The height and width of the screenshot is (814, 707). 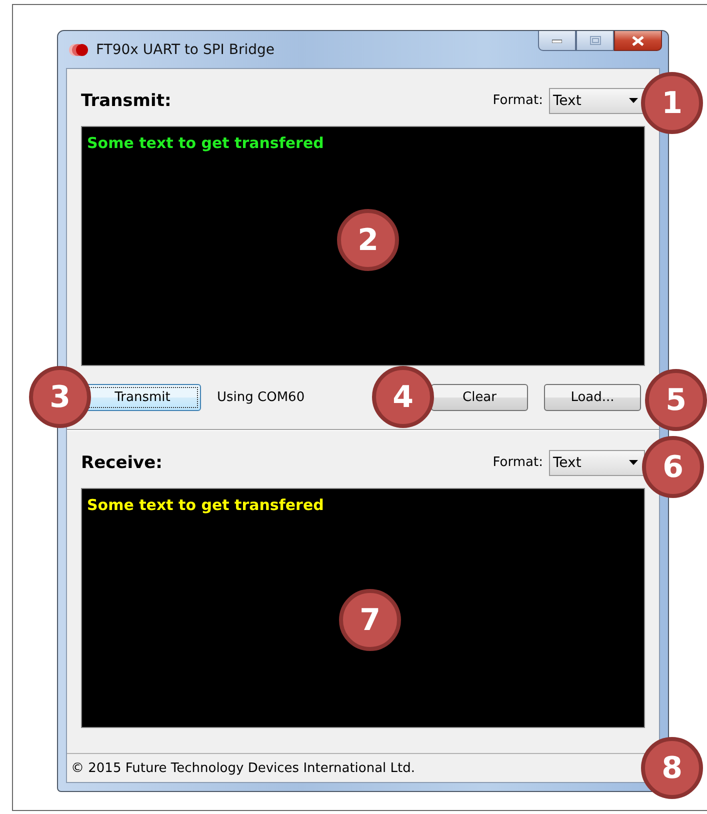 What do you see at coordinates (676, 400) in the screenshot?
I see `callout-badge: 5` at bounding box center [676, 400].